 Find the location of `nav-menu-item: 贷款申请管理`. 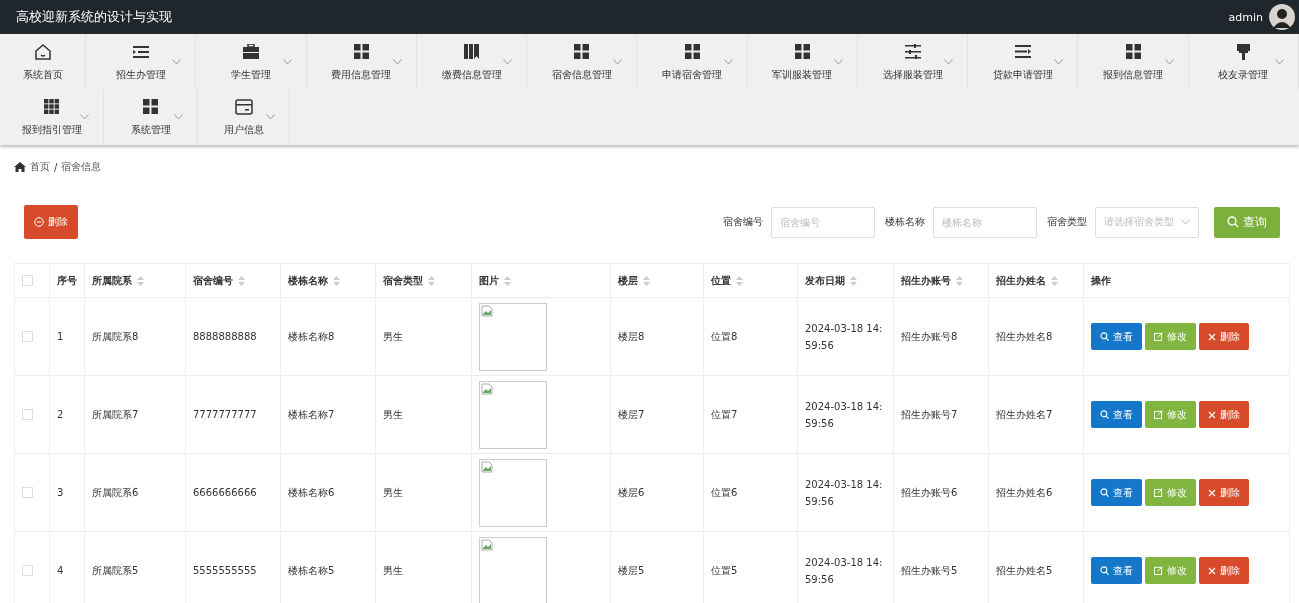

nav-menu-item: 贷款申请管理 is located at coordinates (1023, 61).